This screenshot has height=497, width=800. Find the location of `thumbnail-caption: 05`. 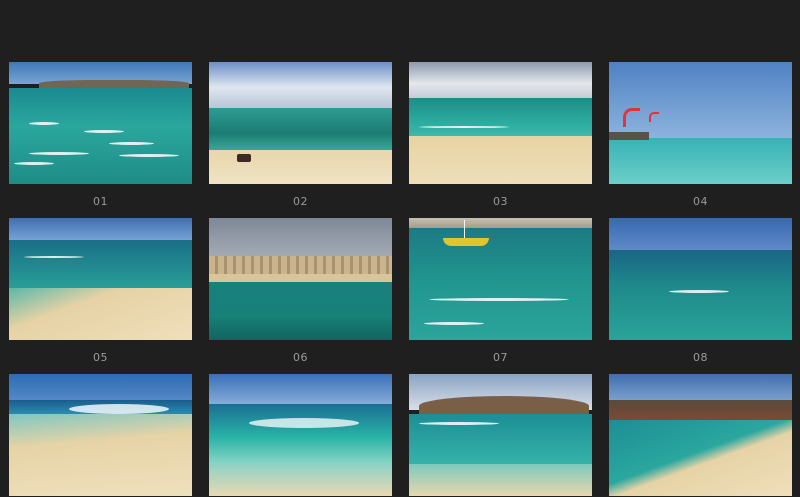

thumbnail-caption: 05 is located at coordinates (100, 357).